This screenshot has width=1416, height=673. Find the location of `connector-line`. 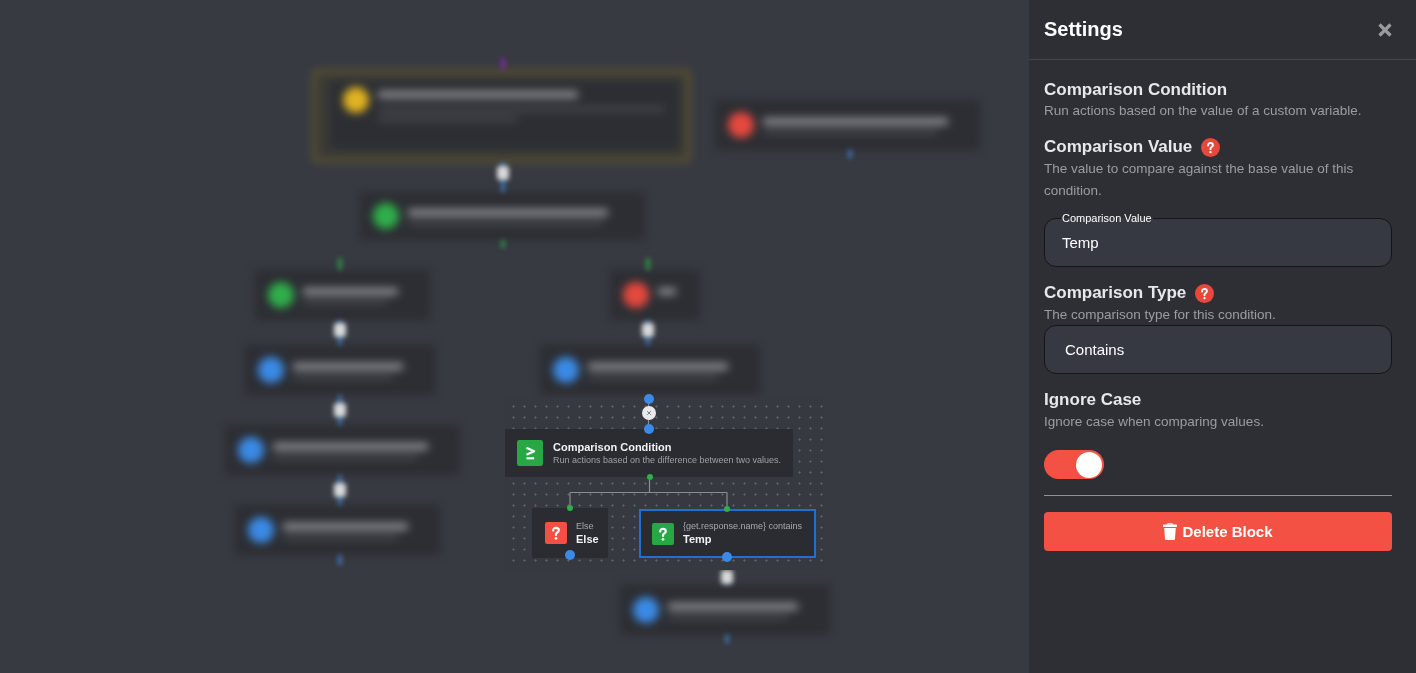

connector-line is located at coordinates (648, 414).